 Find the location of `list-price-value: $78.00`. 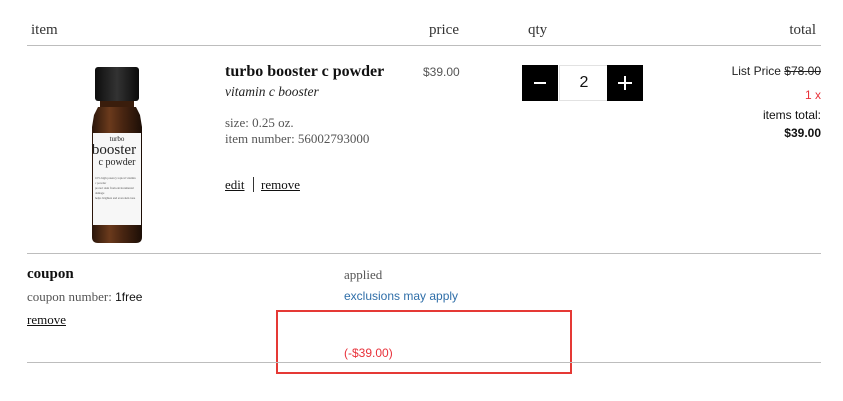

list-price-value: $78.00 is located at coordinates (802, 71).